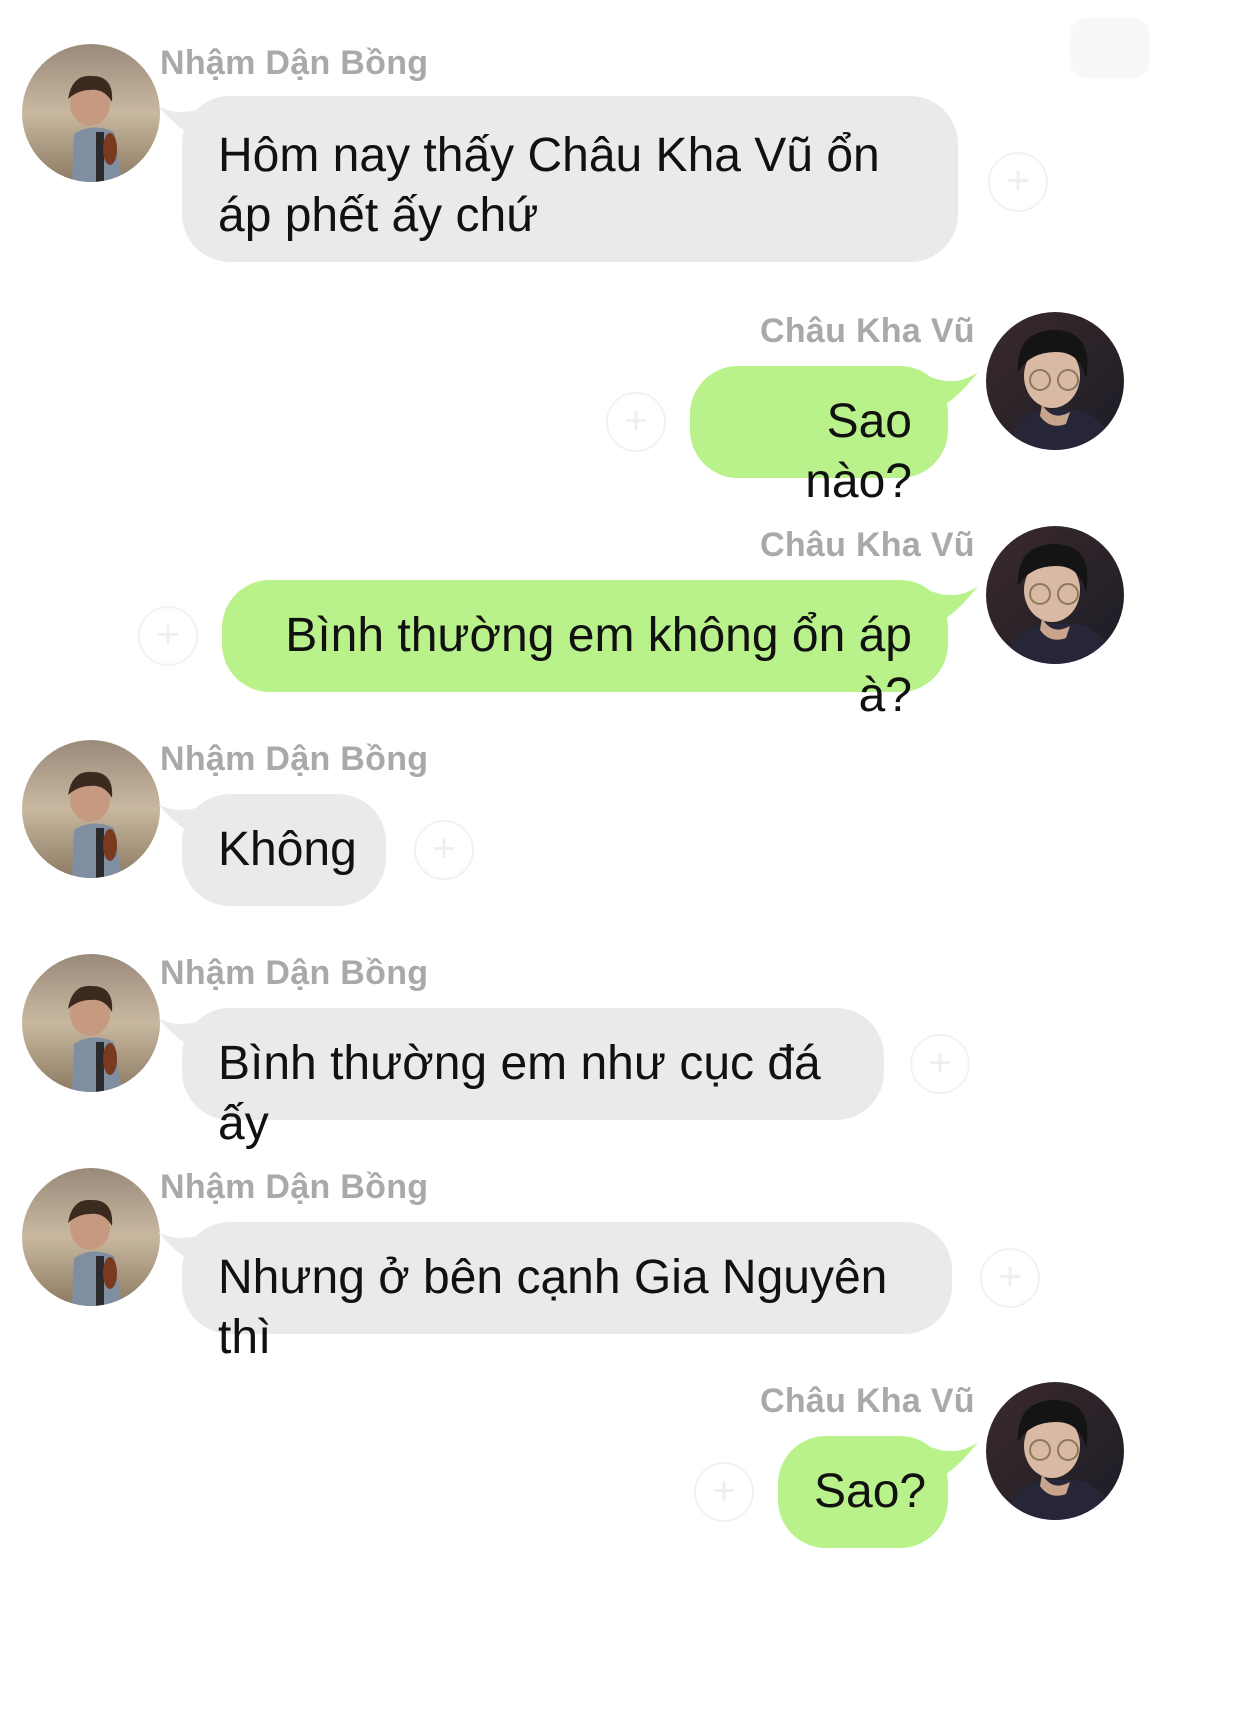 The image size is (1242, 1720). I want to click on message-bubble: Nhưng ở bên cạnh Gia Nguyên thì, so click(567, 1293).